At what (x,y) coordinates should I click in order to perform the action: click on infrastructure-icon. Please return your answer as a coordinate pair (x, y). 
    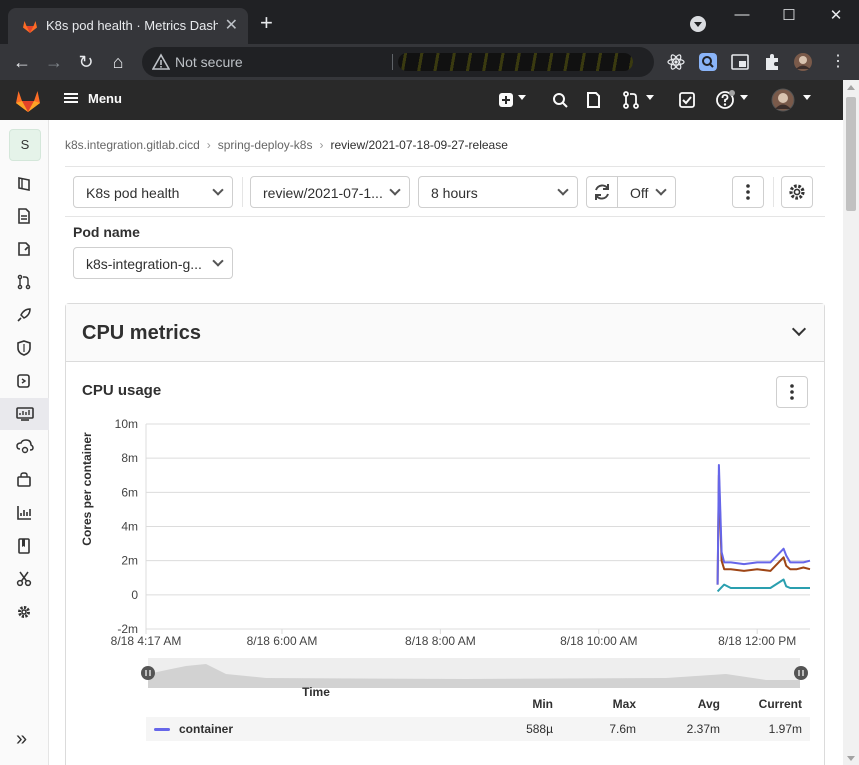
    Looking at the image, I should click on (25, 446).